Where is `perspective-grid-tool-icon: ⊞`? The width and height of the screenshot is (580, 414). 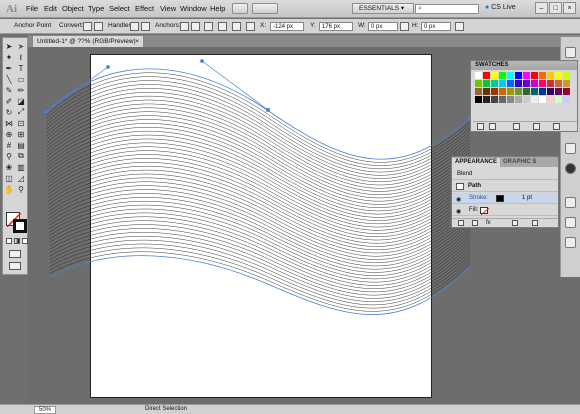
perspective-grid-tool-icon: ⊞ is located at coordinates (21, 134).